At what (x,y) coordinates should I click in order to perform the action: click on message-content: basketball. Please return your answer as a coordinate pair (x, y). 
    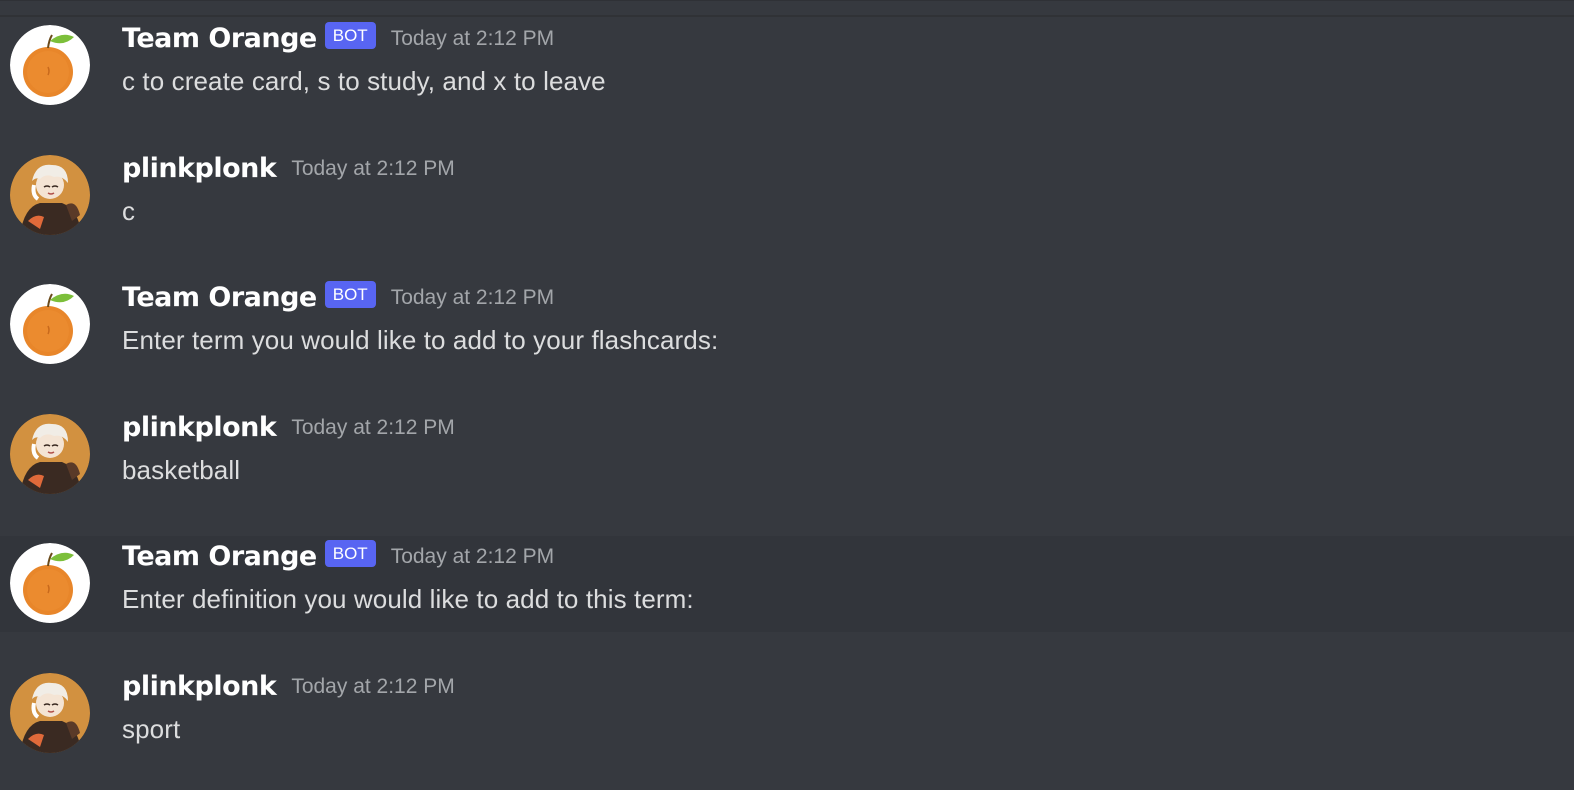
    Looking at the image, I should click on (181, 470).